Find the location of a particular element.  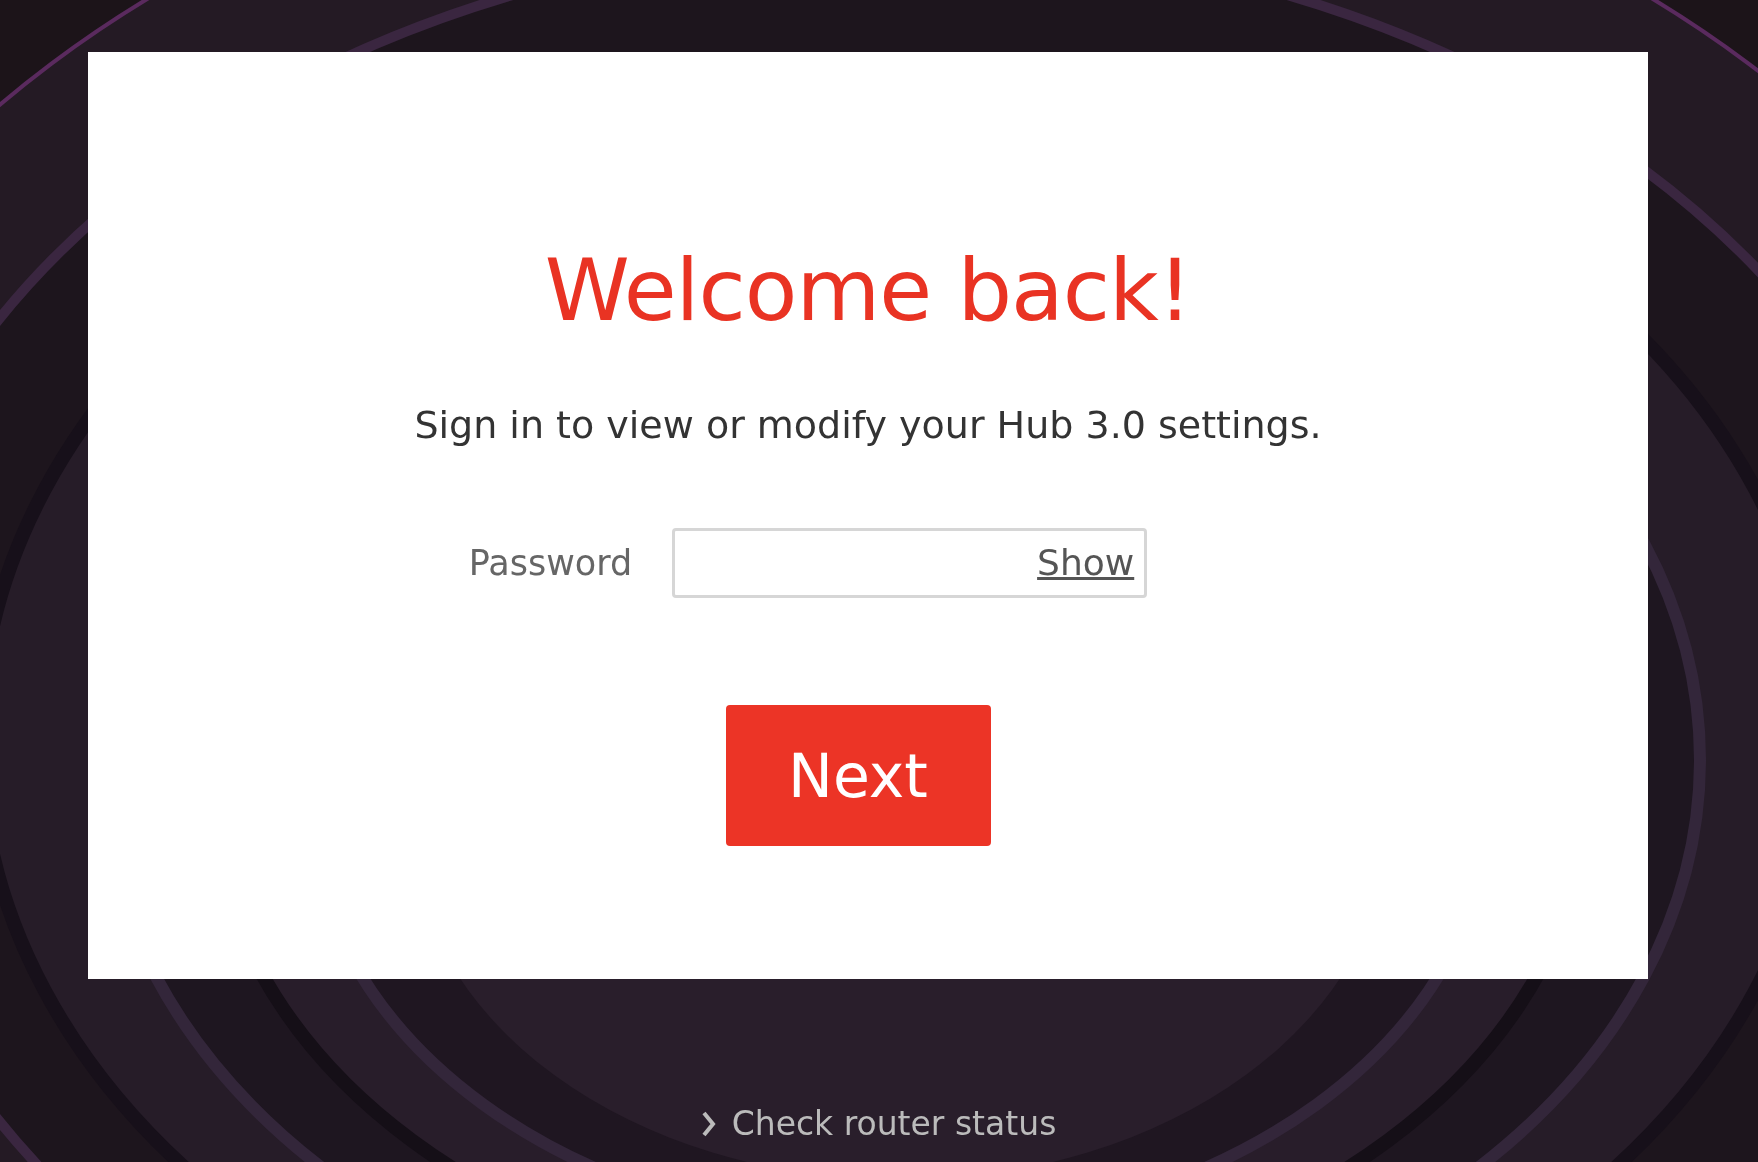

page-title: Welcome back! is located at coordinates (868, 290).